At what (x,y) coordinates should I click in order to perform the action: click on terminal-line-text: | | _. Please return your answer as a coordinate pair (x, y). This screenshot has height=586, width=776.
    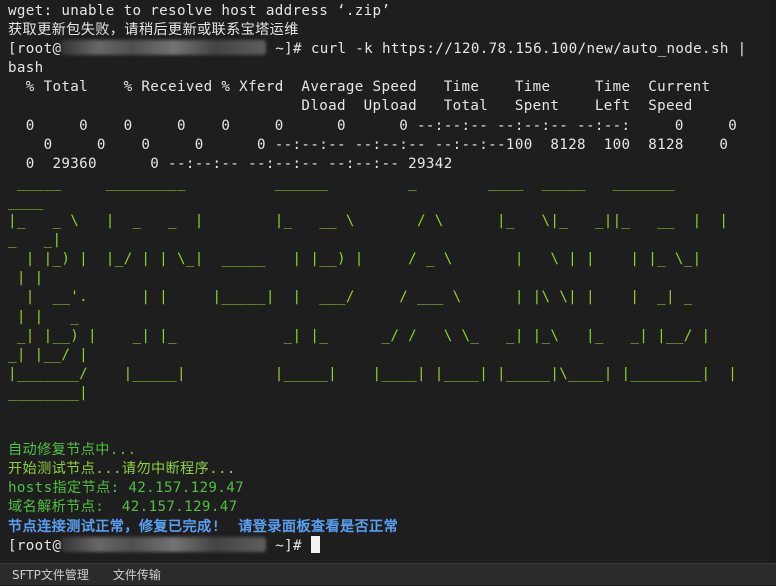
    Looking at the image, I should click on (44, 316).